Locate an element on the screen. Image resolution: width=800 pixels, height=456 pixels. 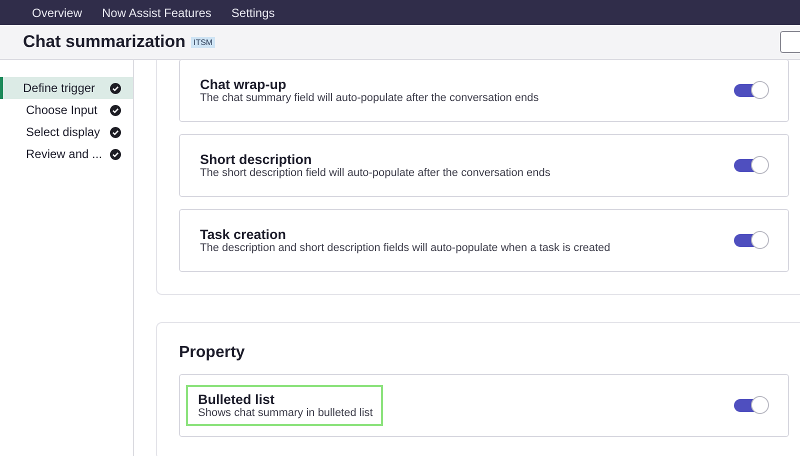
nav-link: Overview is located at coordinates (57, 13).